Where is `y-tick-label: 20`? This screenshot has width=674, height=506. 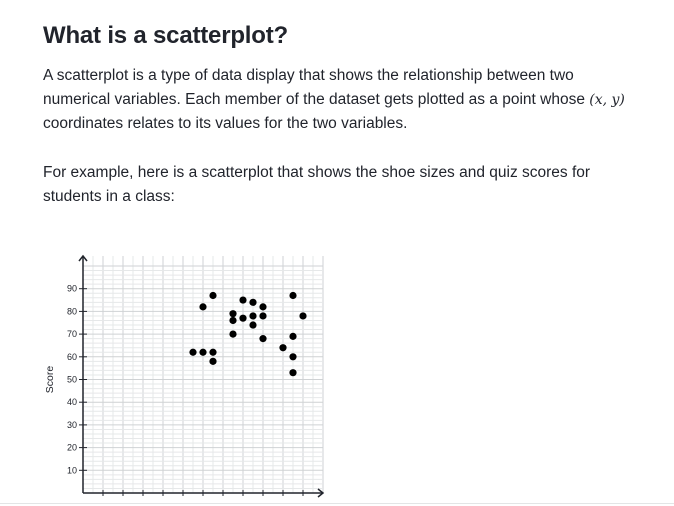
y-tick-label: 20 is located at coordinates (72, 448).